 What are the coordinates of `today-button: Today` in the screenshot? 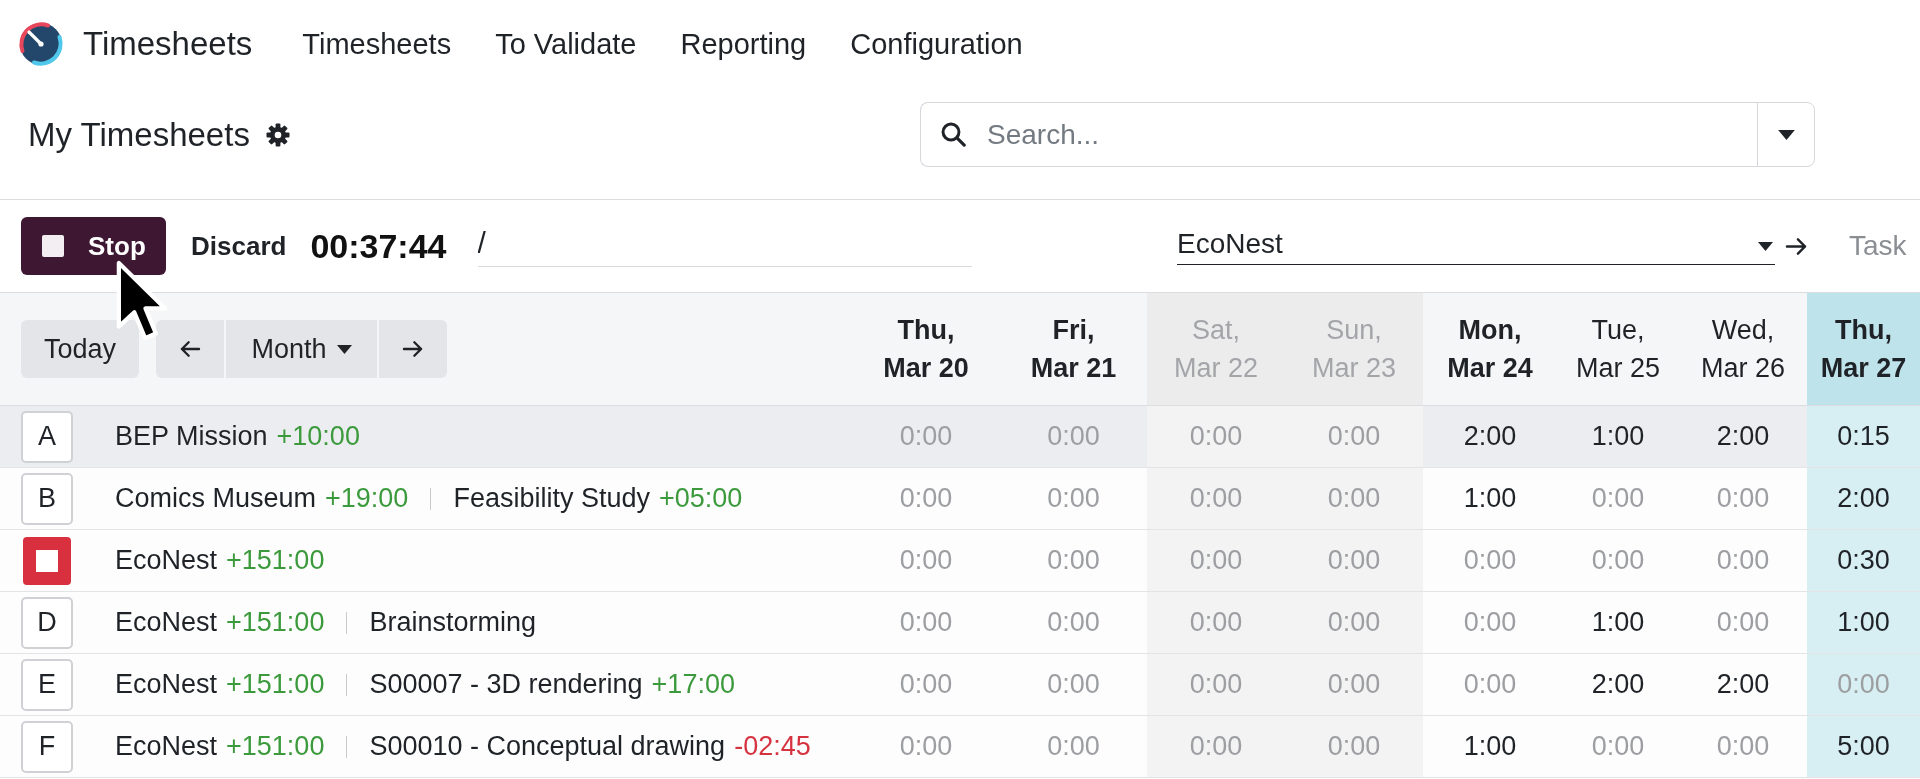 It's located at (80, 349).